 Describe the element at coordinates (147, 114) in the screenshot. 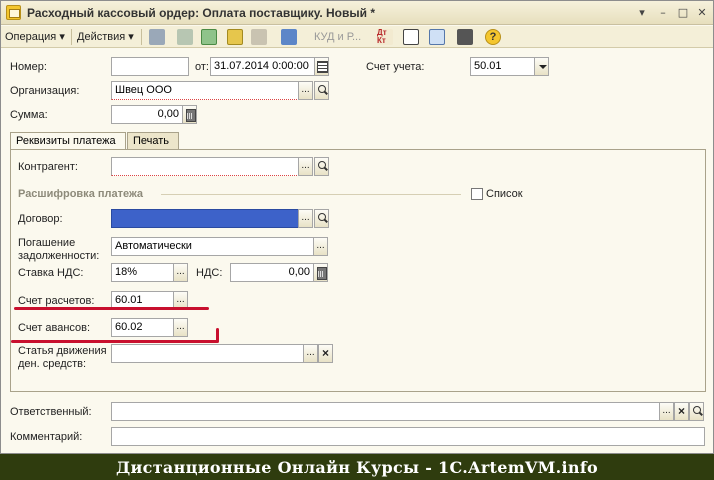

I see `sum-field: 0,00` at that location.